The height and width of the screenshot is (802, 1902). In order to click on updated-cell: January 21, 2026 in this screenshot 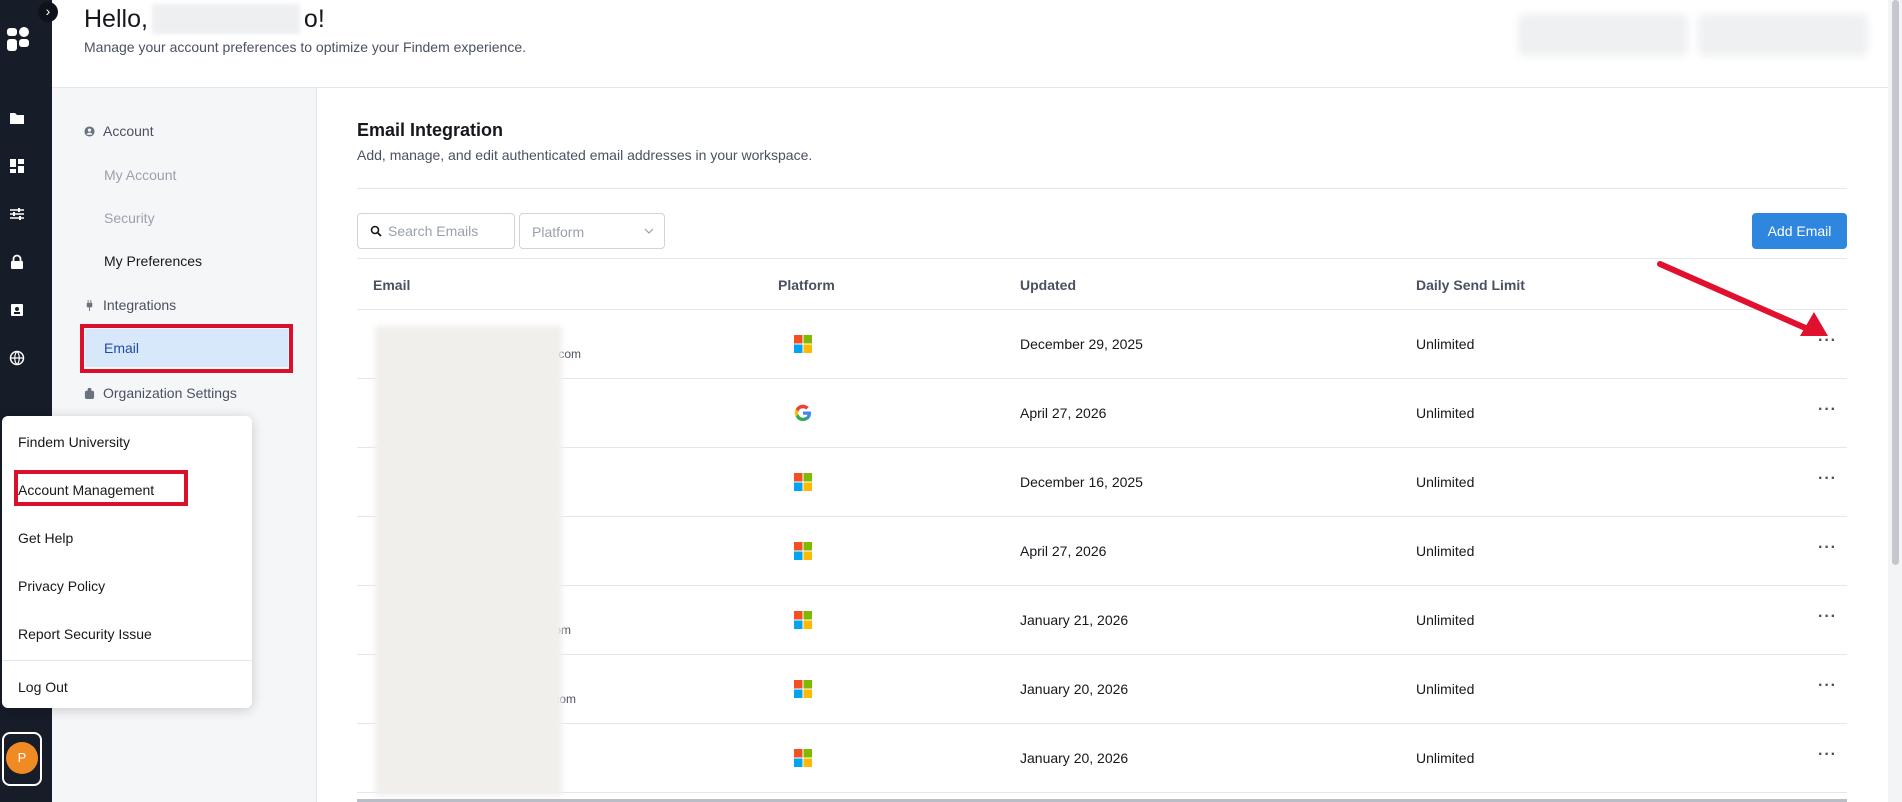, I will do `click(1074, 620)`.